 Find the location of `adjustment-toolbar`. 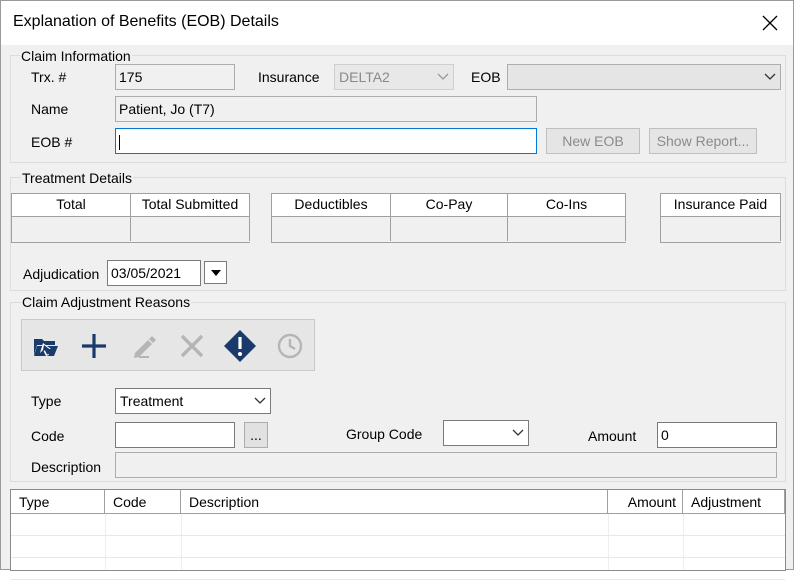

adjustment-toolbar is located at coordinates (168, 345).